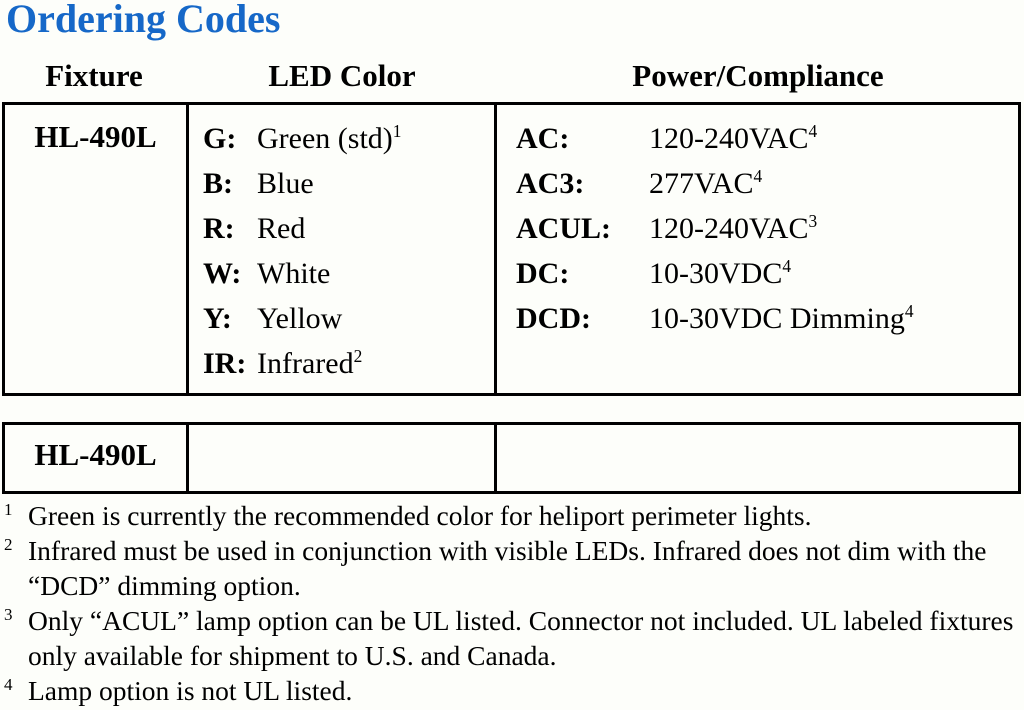 The height and width of the screenshot is (710, 1024). I want to click on power-option: AC: 120-240VAC4, so click(757, 140).